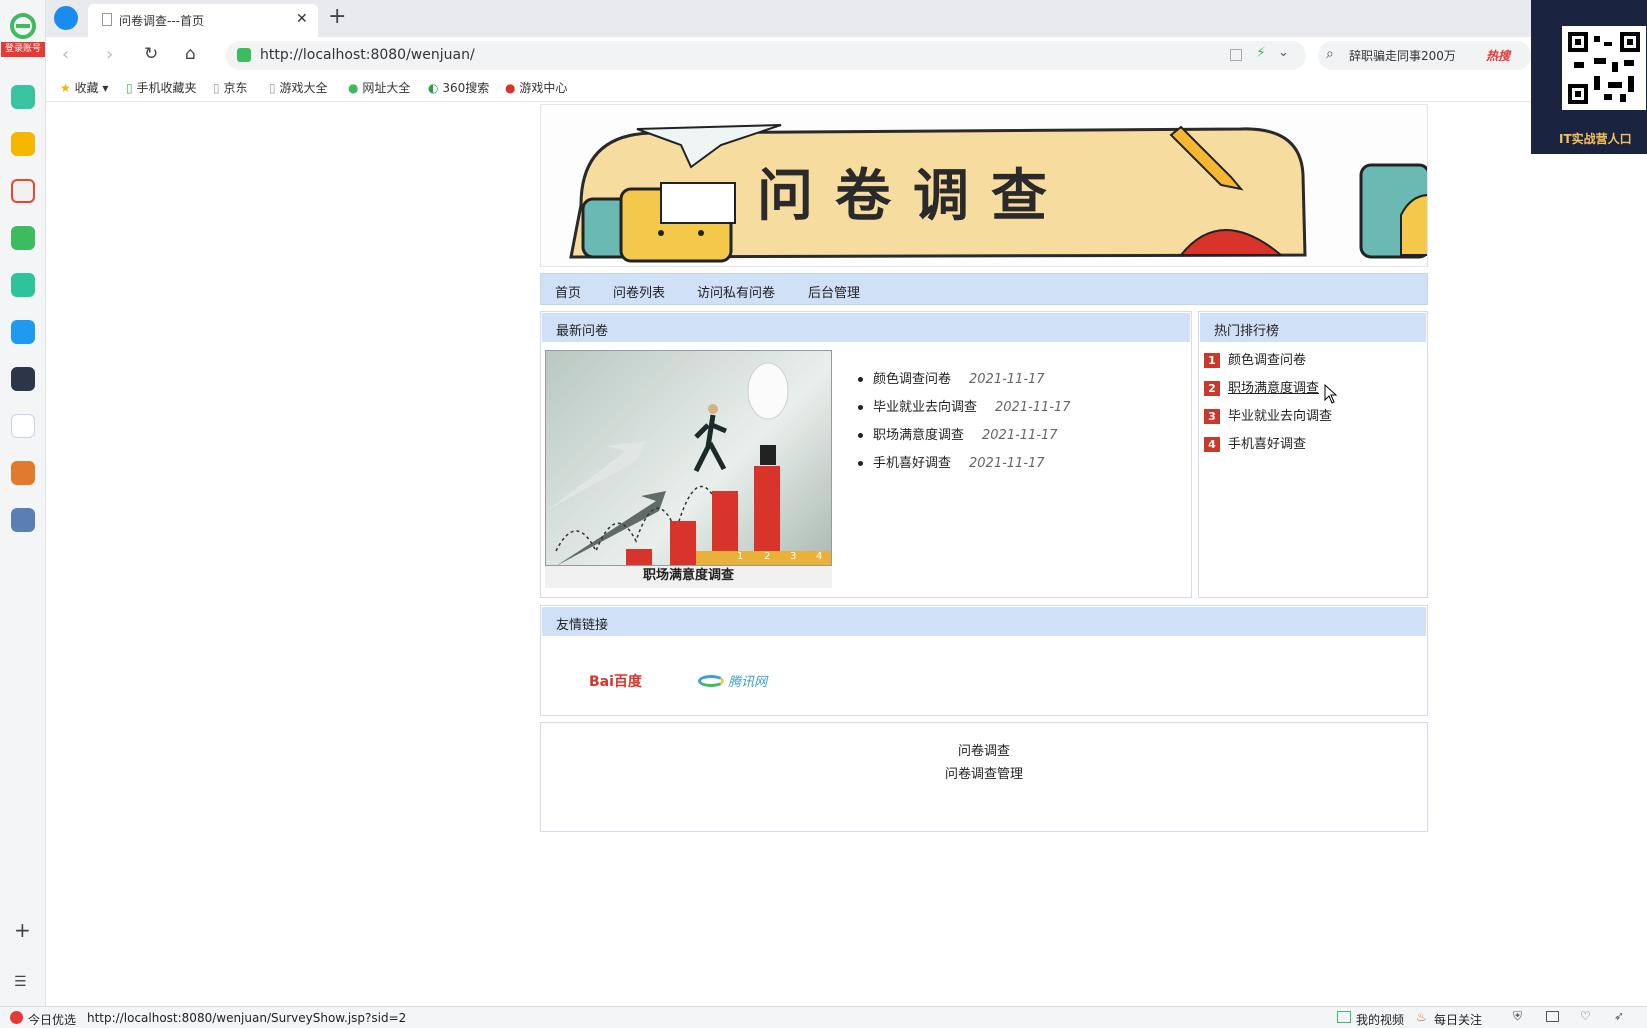 The image size is (1647, 1028). What do you see at coordinates (367, 55) in the screenshot?
I see `url-text: http://localhost:8080/wenjuan/` at bounding box center [367, 55].